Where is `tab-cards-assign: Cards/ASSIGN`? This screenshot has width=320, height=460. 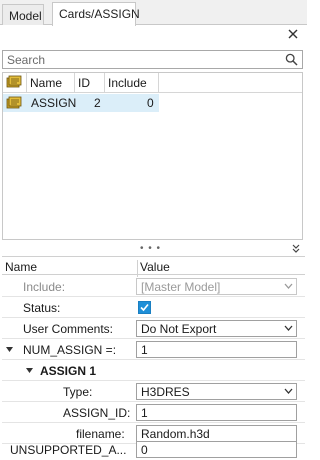
tab-cards-assign: Cards/ASSIGN is located at coordinates (96, 14).